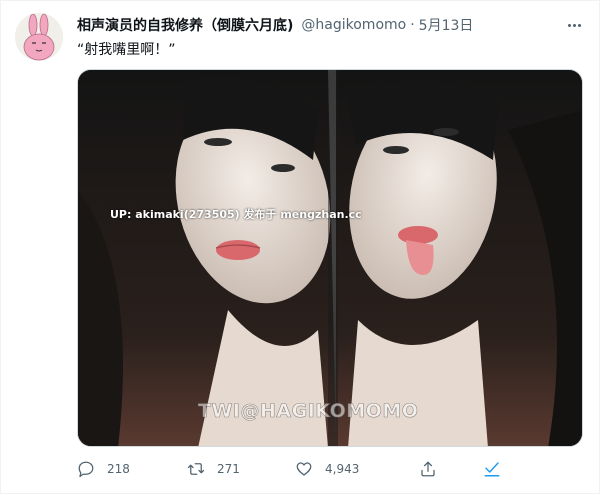 This screenshot has height=494, width=600. What do you see at coordinates (118, 469) in the screenshot?
I see `reply-count: 218` at bounding box center [118, 469].